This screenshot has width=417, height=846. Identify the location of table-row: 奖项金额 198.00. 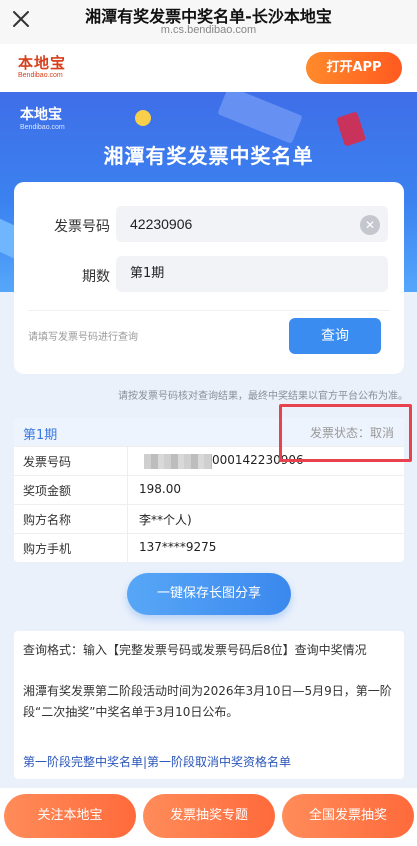
(209, 490).